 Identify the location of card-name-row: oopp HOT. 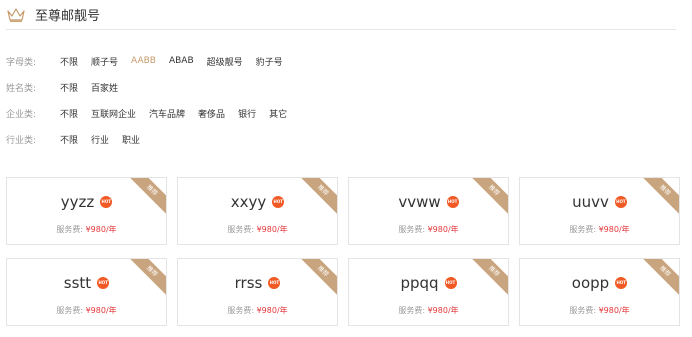
(599, 283).